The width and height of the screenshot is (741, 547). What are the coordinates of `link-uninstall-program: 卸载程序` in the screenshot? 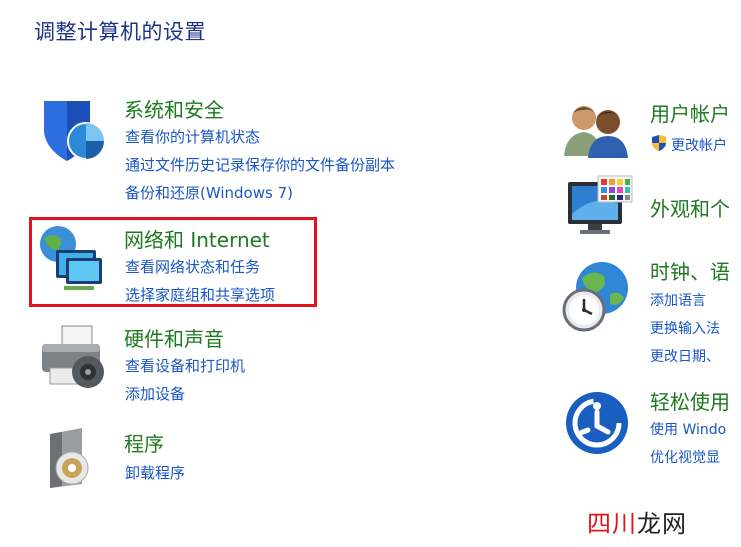 It's located at (155, 472).